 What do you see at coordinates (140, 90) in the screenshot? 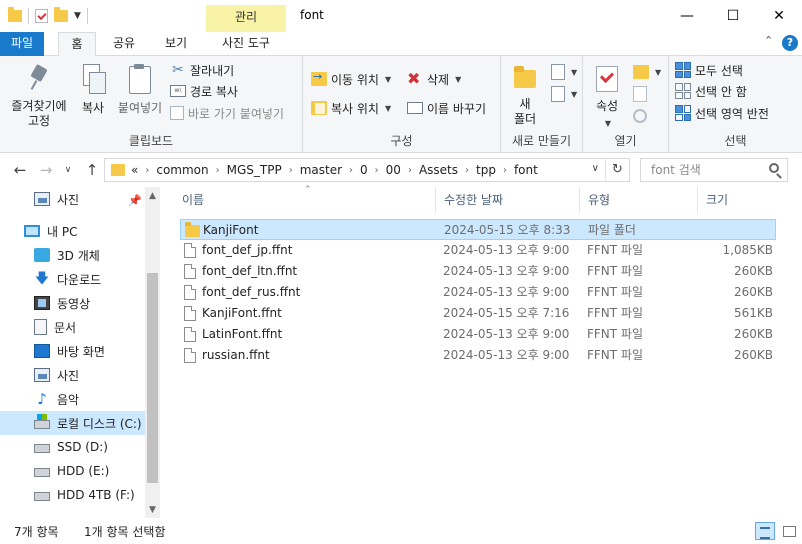
I see `paste-button: 붙여넣기` at bounding box center [140, 90].